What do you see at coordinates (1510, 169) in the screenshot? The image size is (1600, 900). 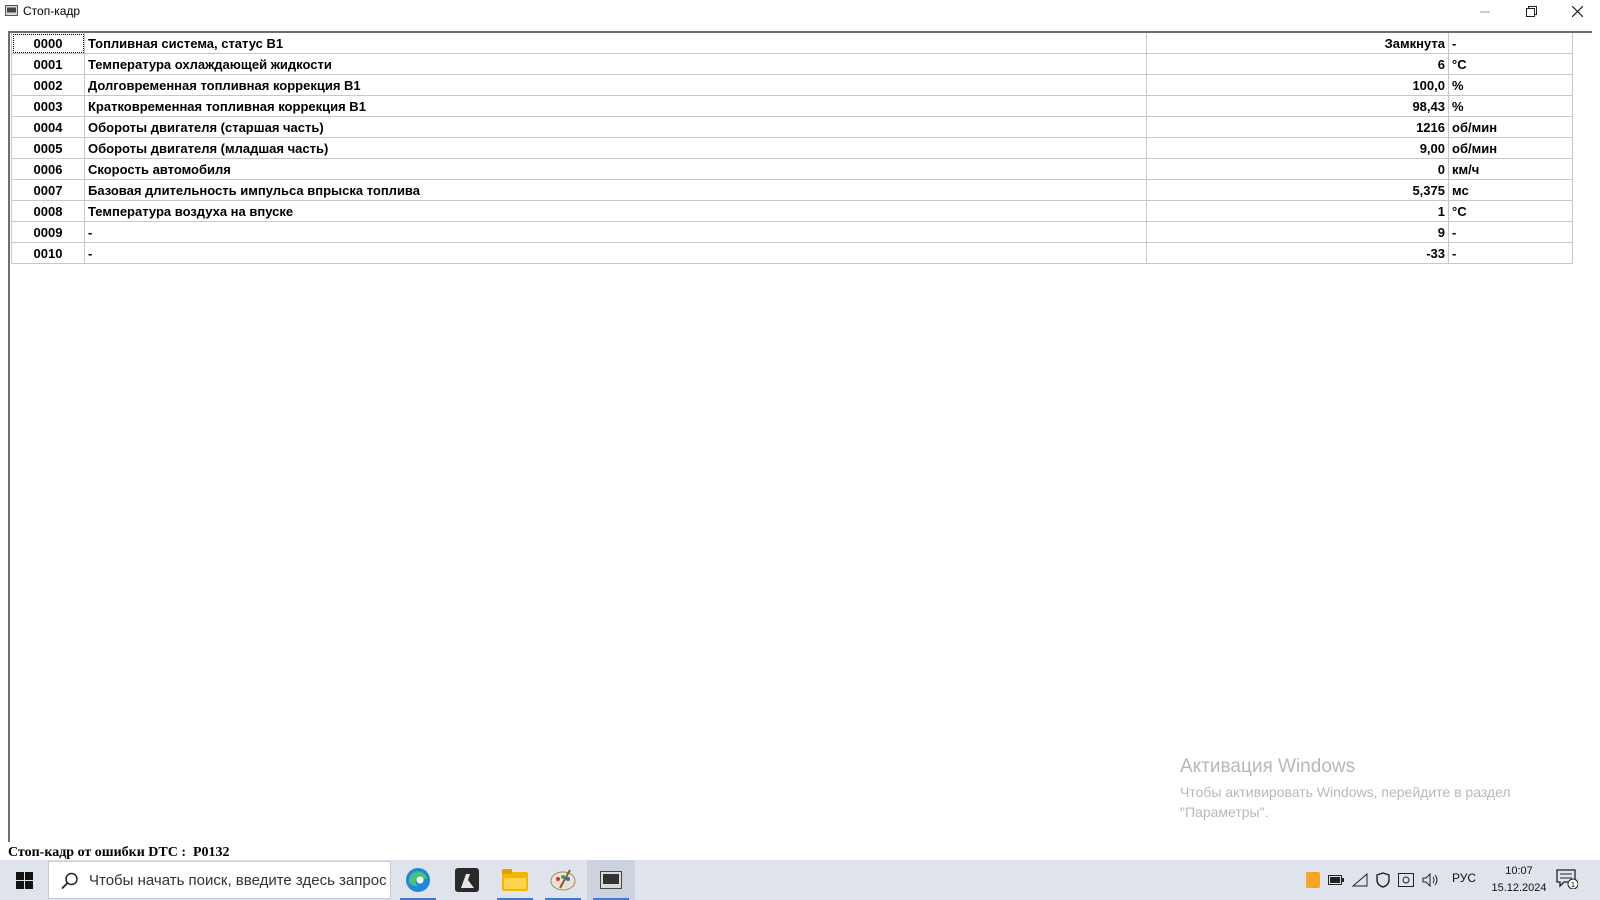 I see `param-unit-cell: км/ч` at bounding box center [1510, 169].